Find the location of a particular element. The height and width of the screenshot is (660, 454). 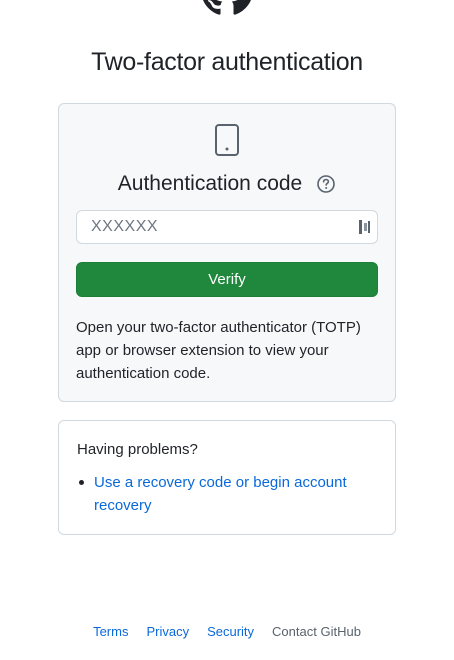

footer-link-contact: Contact GitHub is located at coordinates (316, 631).